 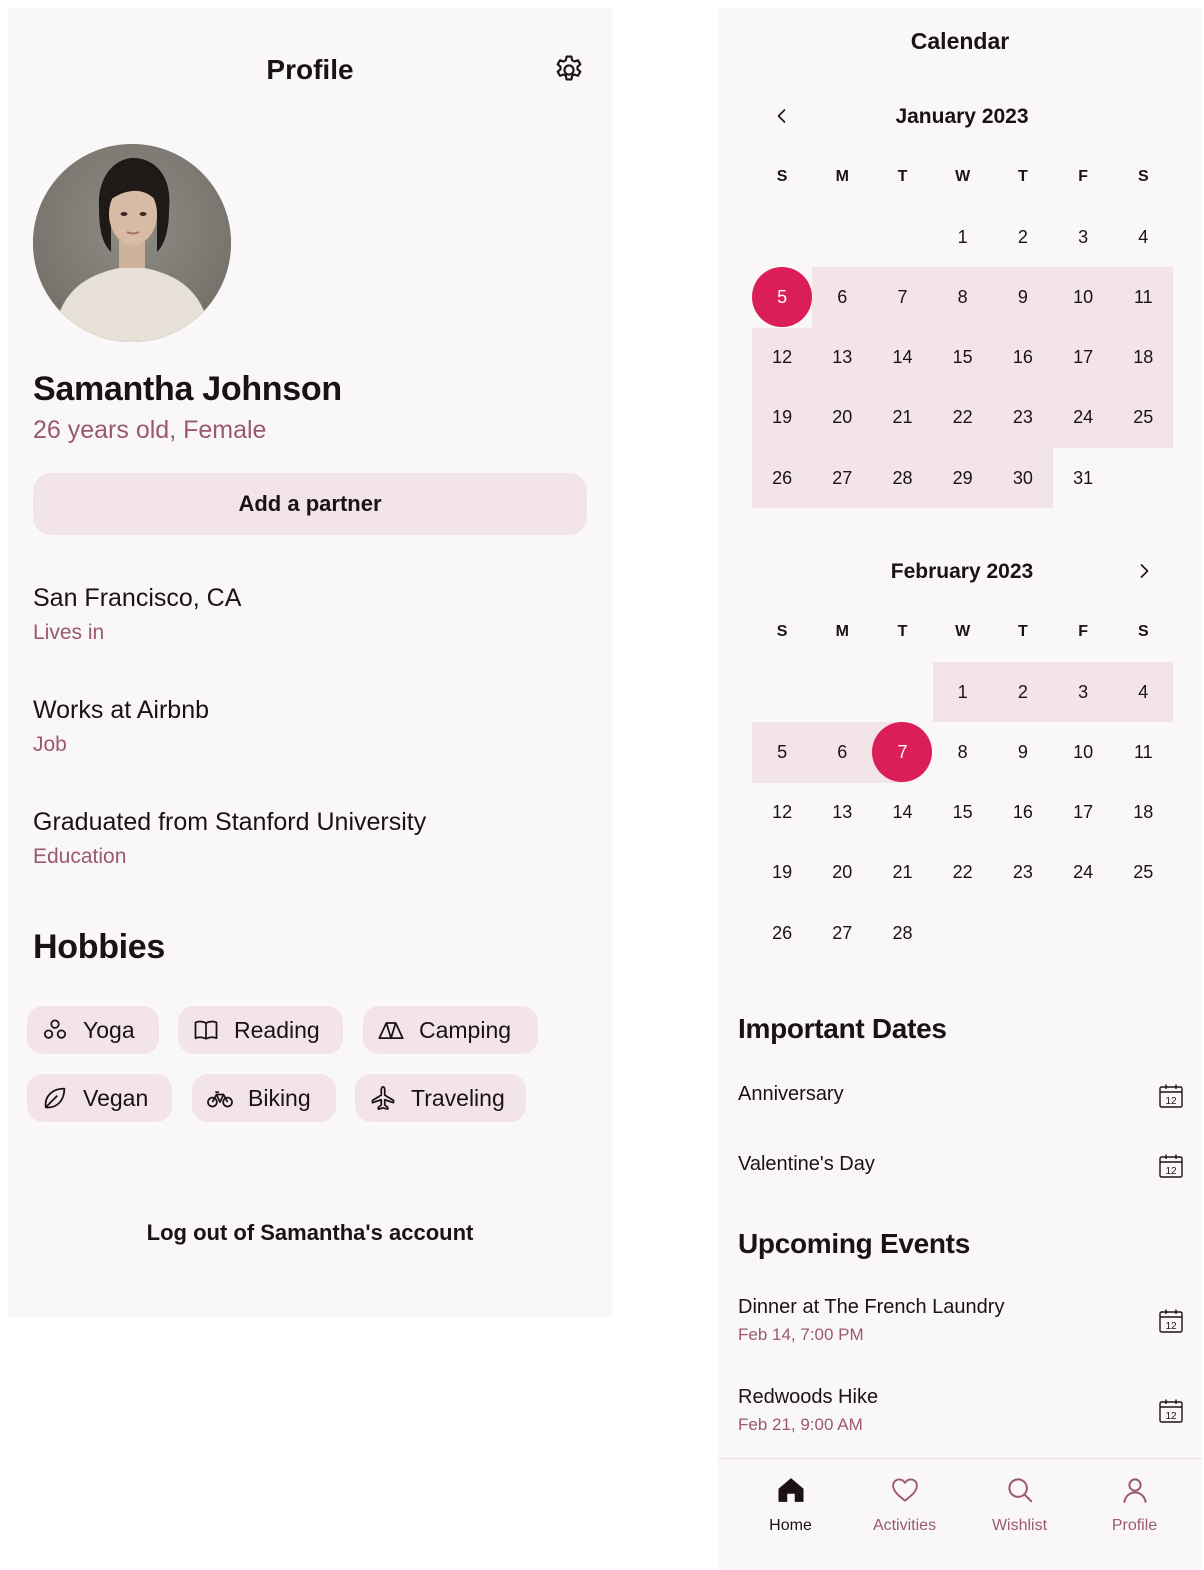 I want to click on hobby-chip-reading: Reading, so click(x=260, y=1030).